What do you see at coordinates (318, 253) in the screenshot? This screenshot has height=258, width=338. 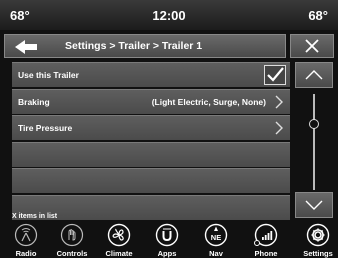 I see `dock-label: Settings` at bounding box center [318, 253].